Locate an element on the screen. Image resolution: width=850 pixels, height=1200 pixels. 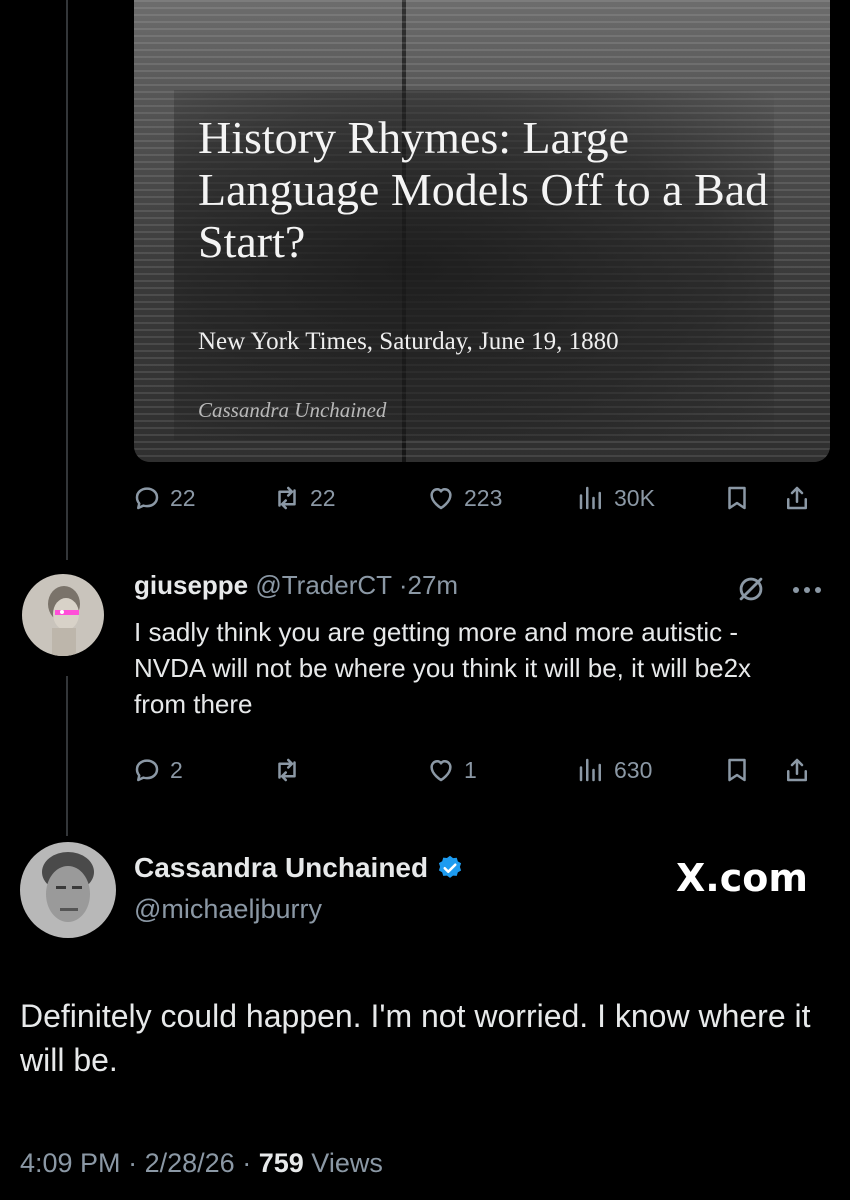
tweet-date: 2/28/26 is located at coordinates (190, 1163).